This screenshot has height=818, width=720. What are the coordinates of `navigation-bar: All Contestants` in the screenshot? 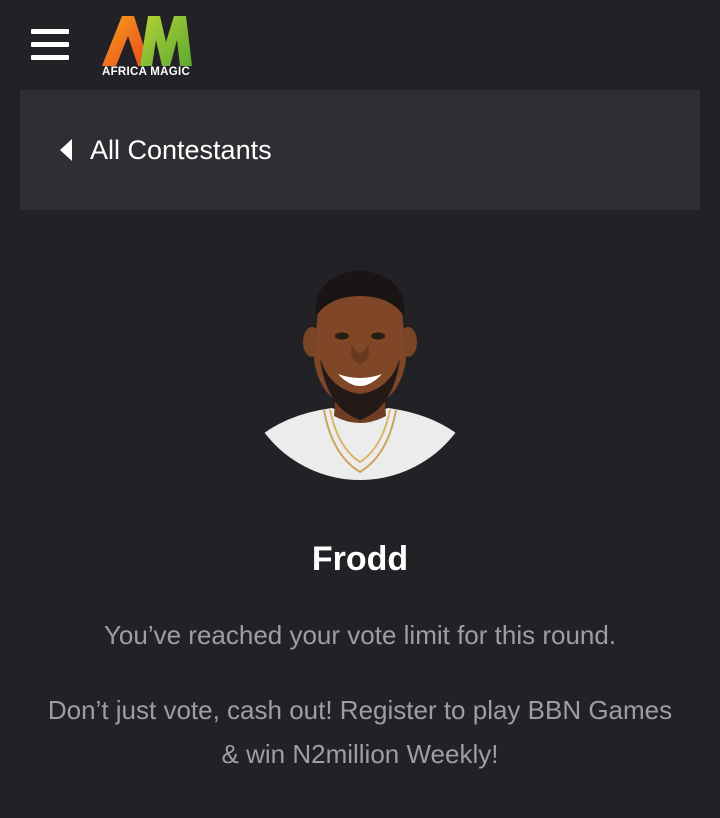 It's located at (360, 150).